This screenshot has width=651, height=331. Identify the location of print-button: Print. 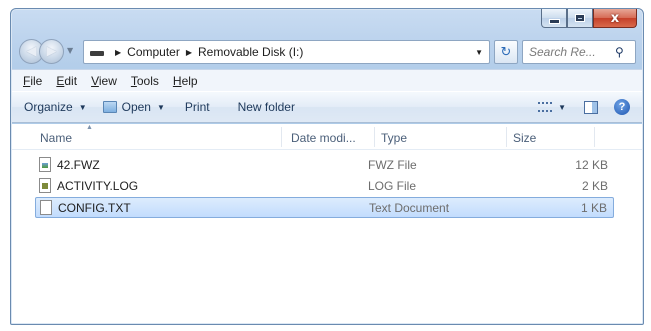
(197, 107).